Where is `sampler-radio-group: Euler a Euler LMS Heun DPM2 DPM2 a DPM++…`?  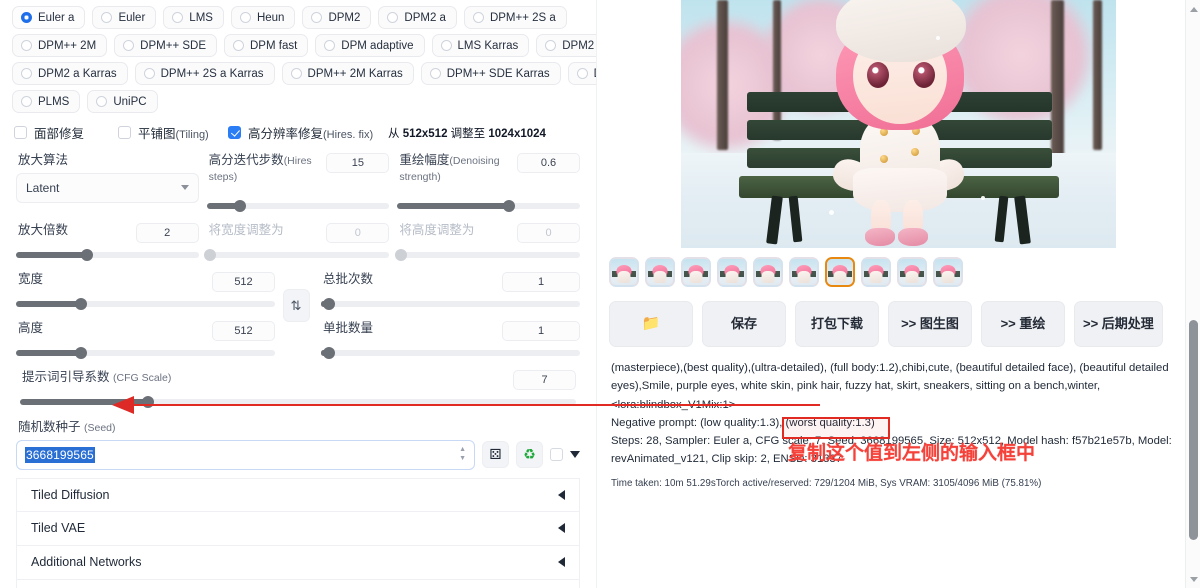 sampler-radio-group: Euler a Euler LMS Heun DPM2 DPM2 a DPM++… is located at coordinates (302, 58).